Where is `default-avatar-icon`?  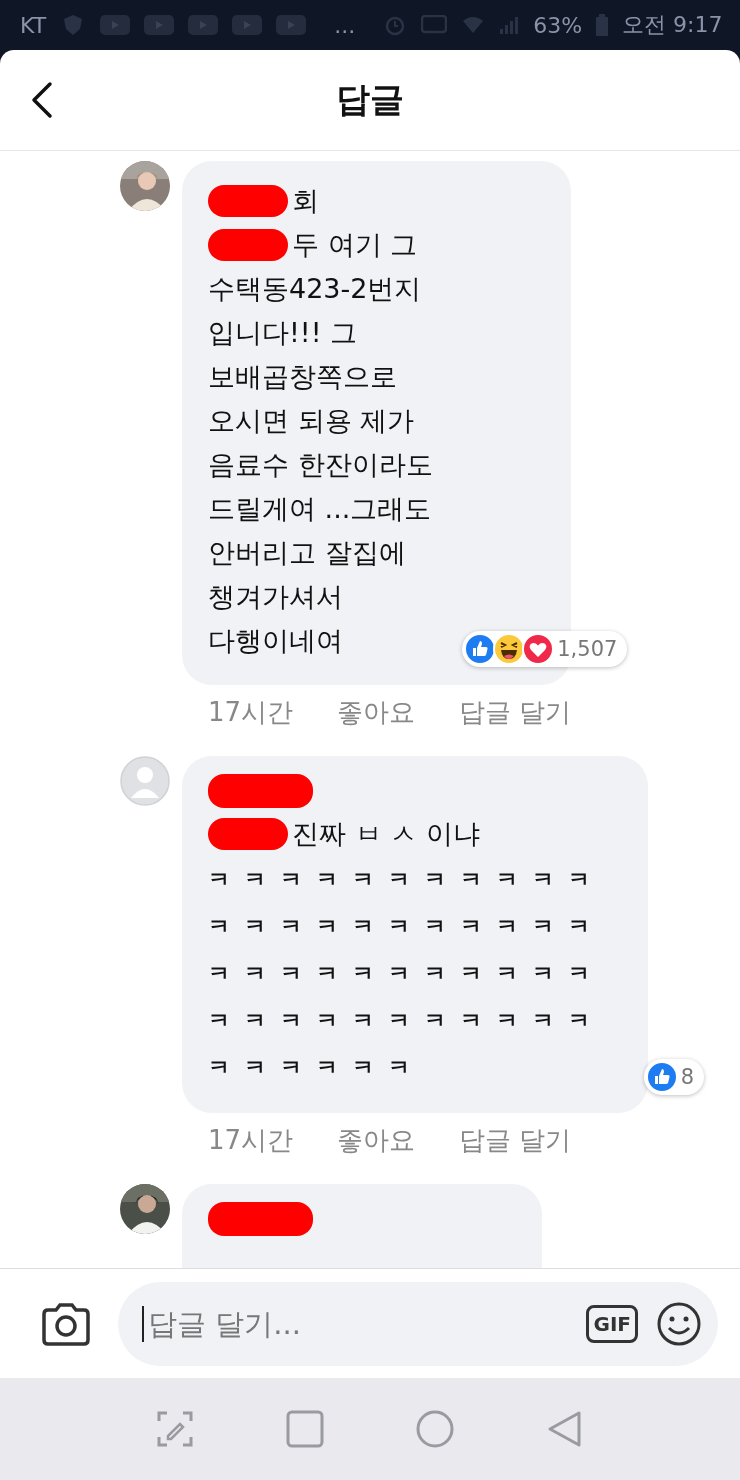
default-avatar-icon is located at coordinates (145, 781).